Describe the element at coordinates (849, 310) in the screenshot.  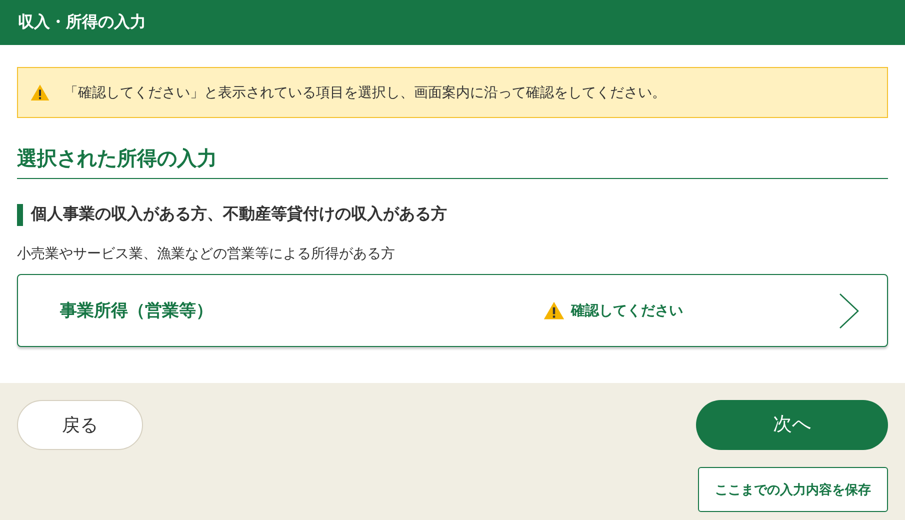
I see `chevron-right-icon` at that location.